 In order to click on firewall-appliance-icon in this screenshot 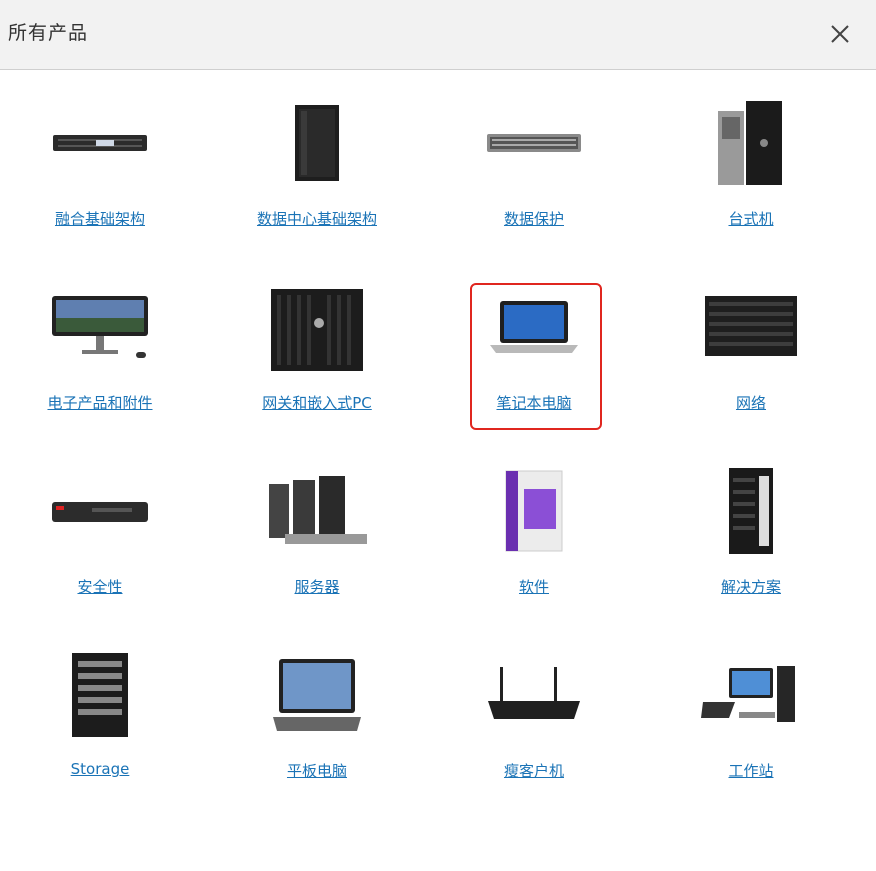, I will do `click(100, 510)`.